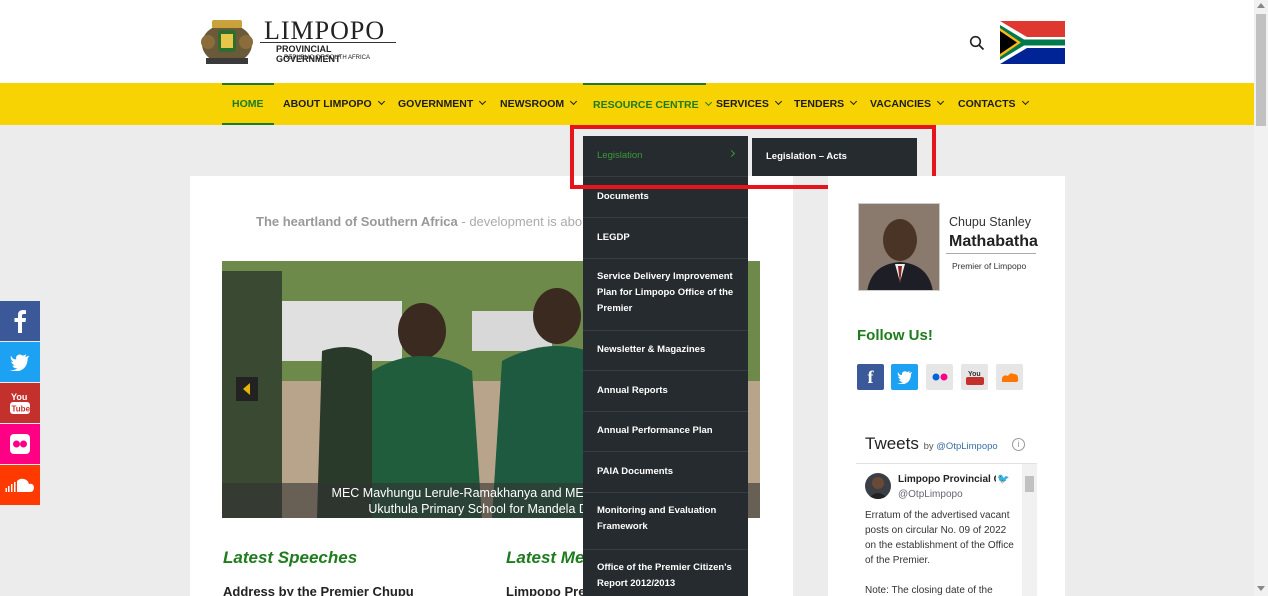 The width and height of the screenshot is (1268, 596). Describe the element at coordinates (665, 351) in the screenshot. I see `dropdown-item-newsletter: Newsletter & Magazines` at that location.